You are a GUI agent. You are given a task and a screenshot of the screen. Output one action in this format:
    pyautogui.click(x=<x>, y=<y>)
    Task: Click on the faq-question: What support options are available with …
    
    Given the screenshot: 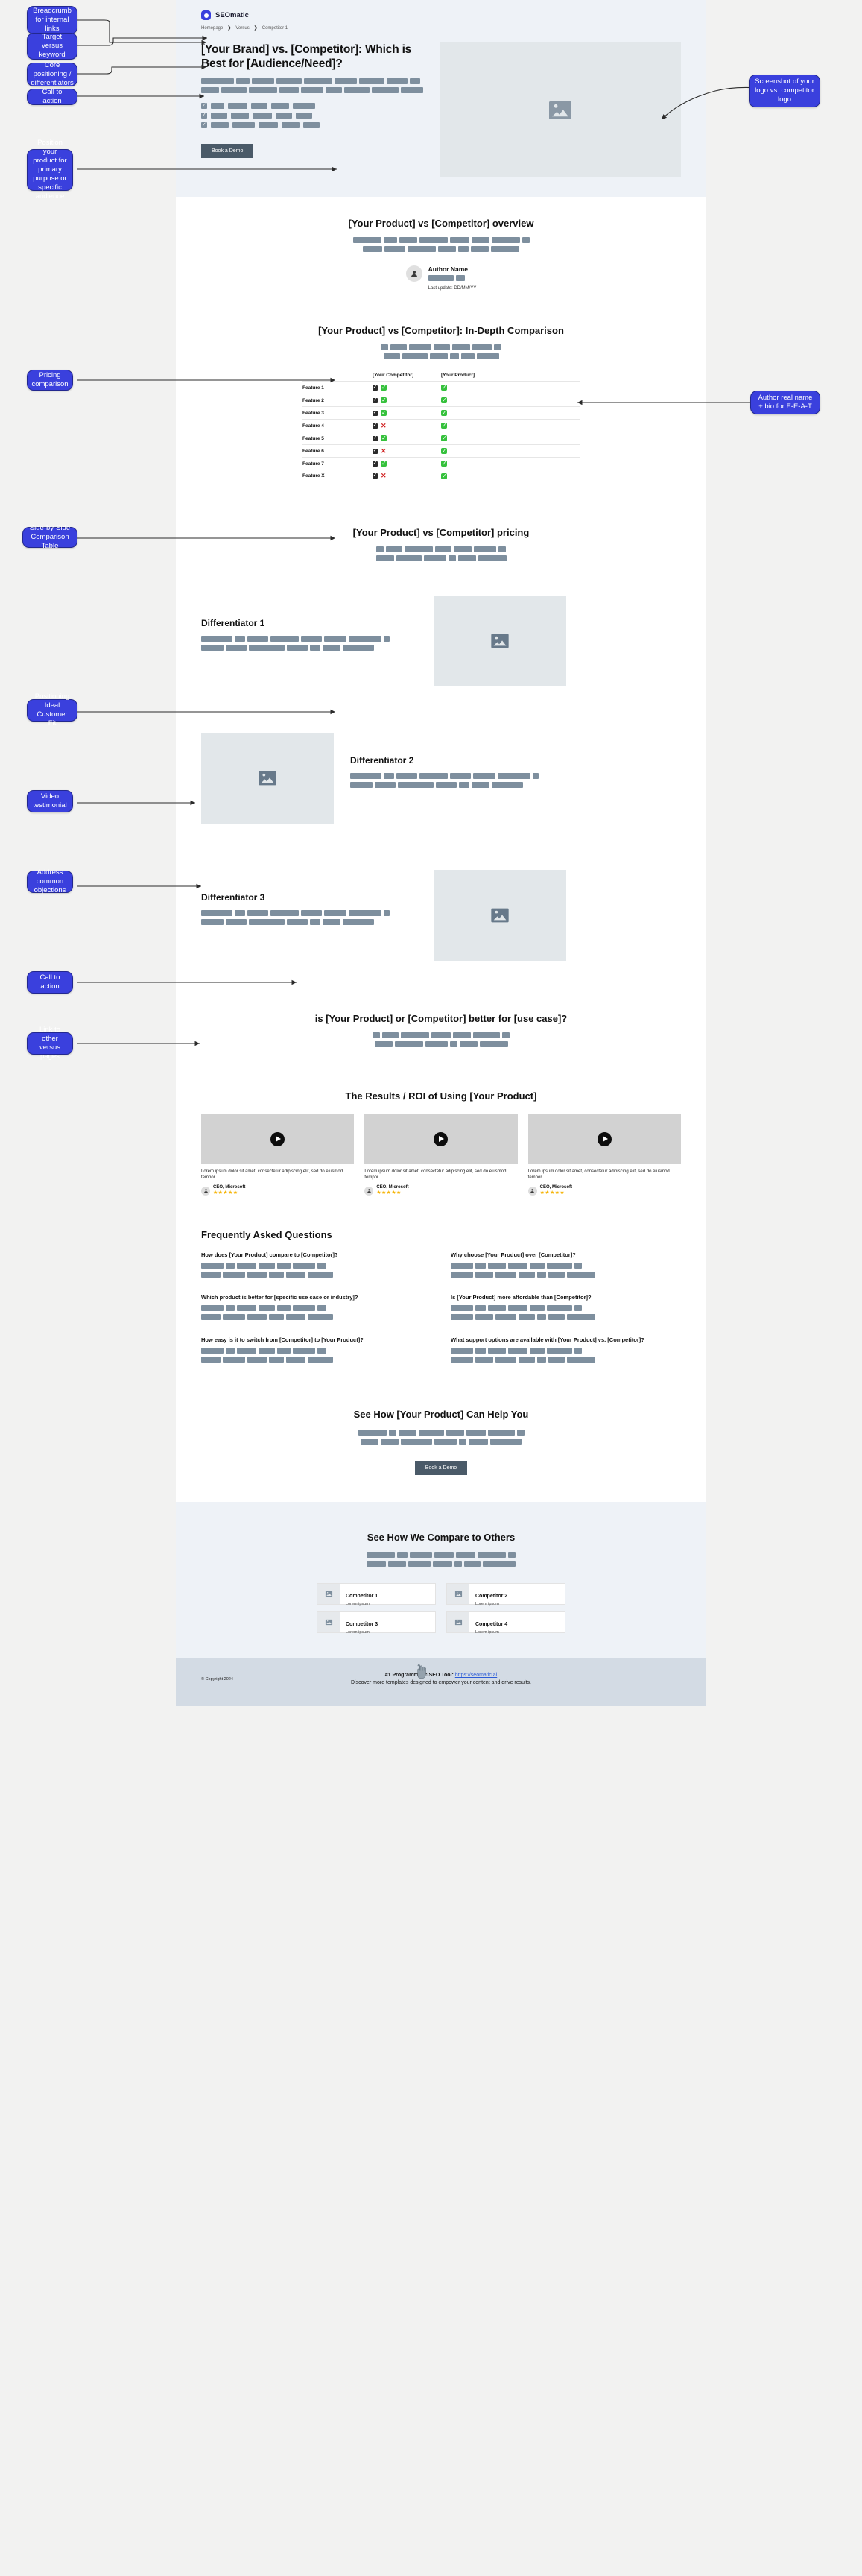 What is the action you would take?
    pyautogui.click(x=547, y=1339)
    